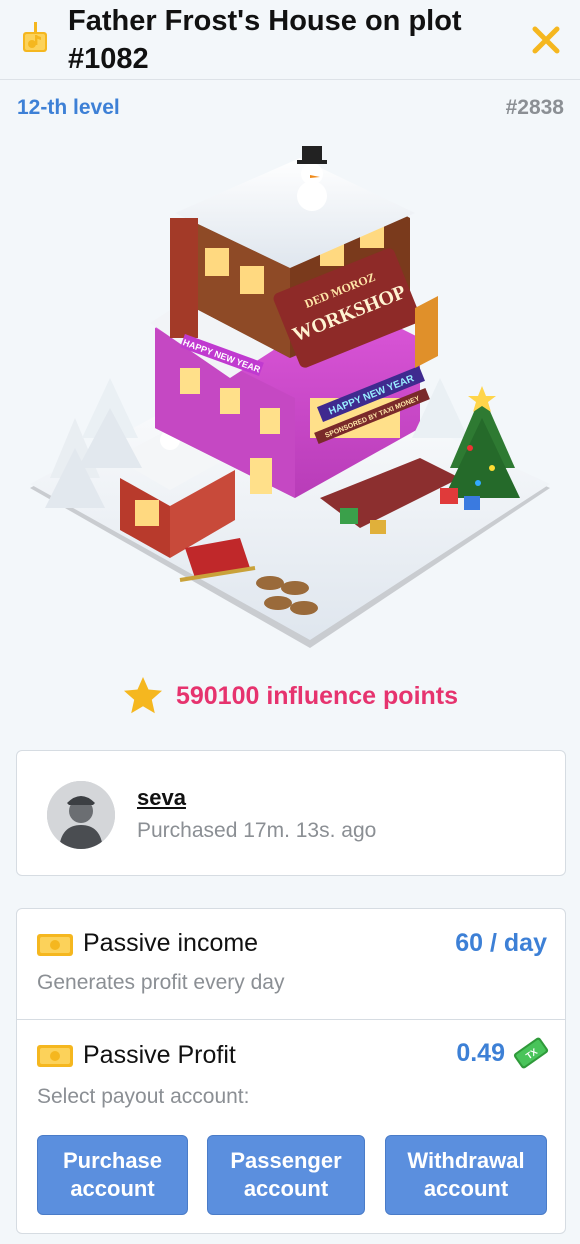 Image resolution: width=580 pixels, height=1244 pixels. I want to click on influence-points: 590100 influence points, so click(290, 696).